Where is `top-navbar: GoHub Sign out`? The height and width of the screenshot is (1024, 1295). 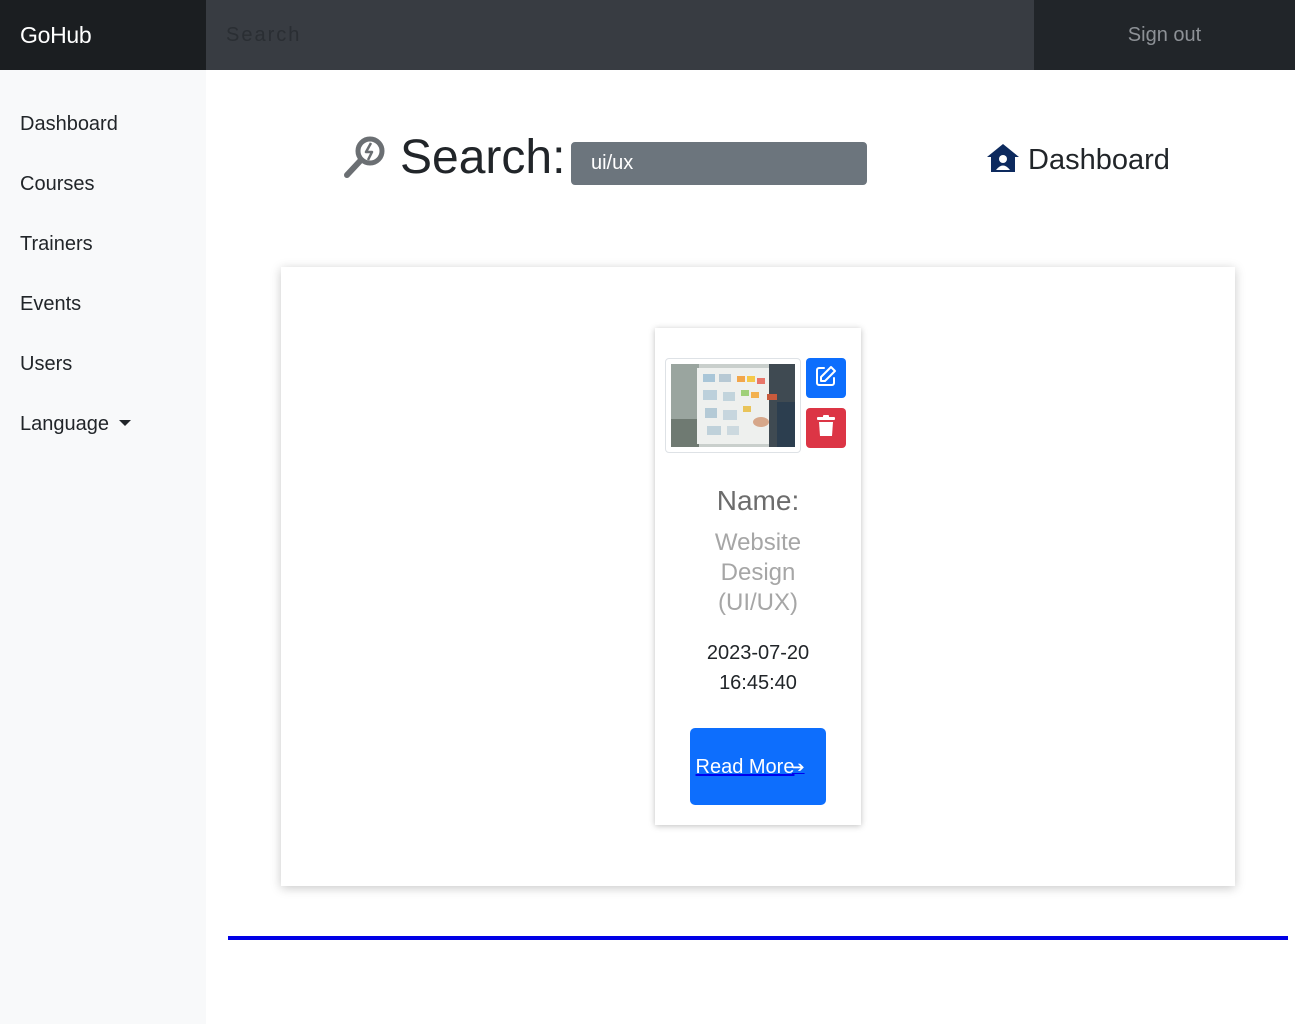 top-navbar: GoHub Sign out is located at coordinates (647, 35).